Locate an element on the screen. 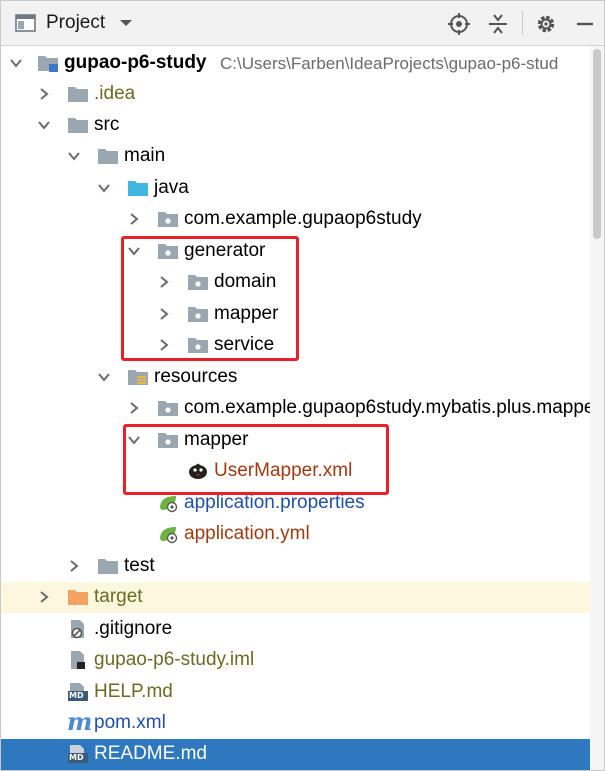 The height and width of the screenshot is (771, 605). highlight-box-generator is located at coordinates (210, 298).